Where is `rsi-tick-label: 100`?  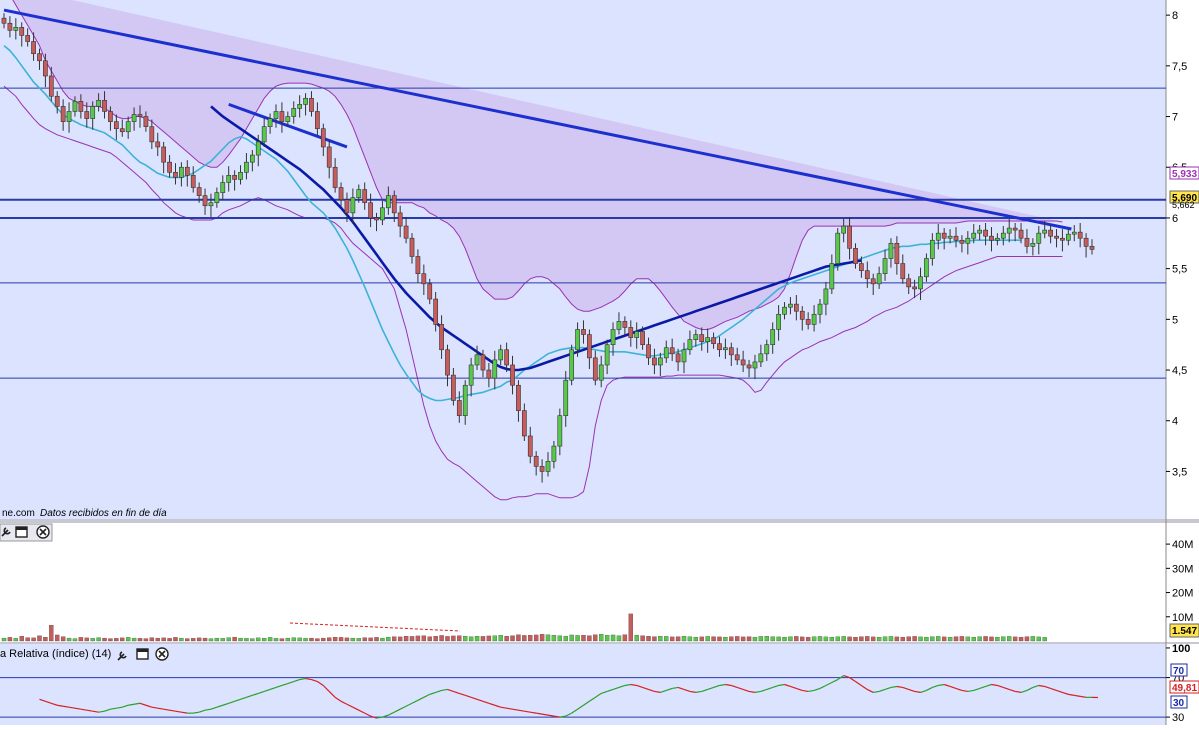
rsi-tick-label: 100 is located at coordinates (1181, 649).